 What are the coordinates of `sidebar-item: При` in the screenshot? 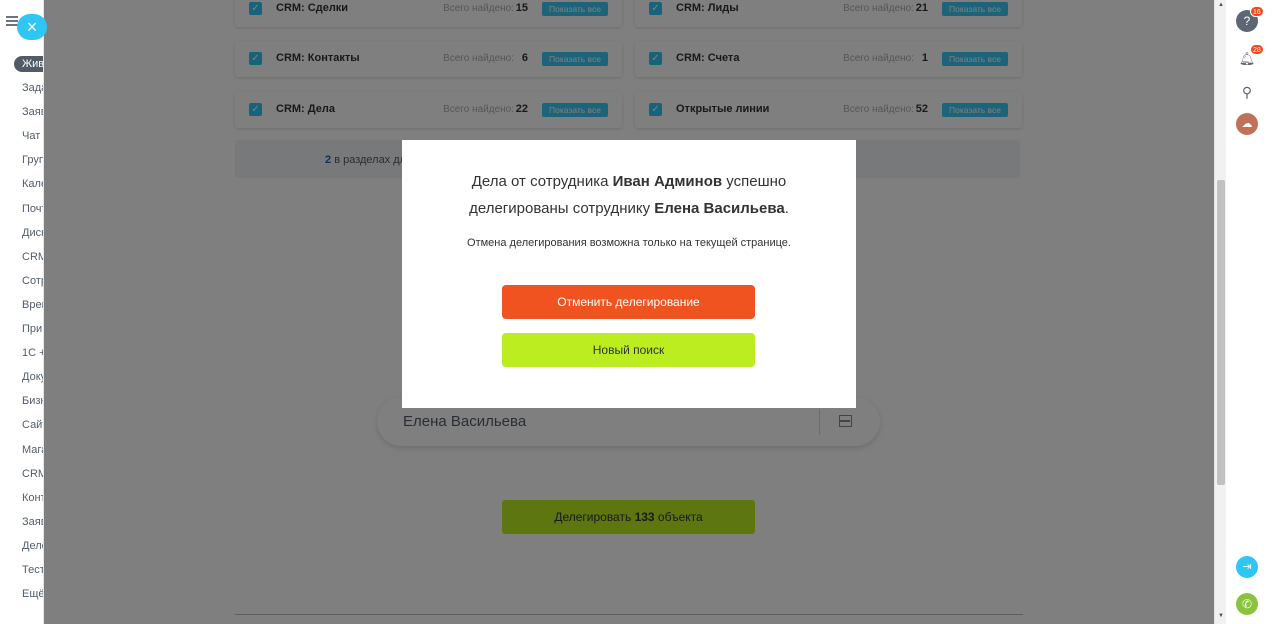 It's located at (21, 329).